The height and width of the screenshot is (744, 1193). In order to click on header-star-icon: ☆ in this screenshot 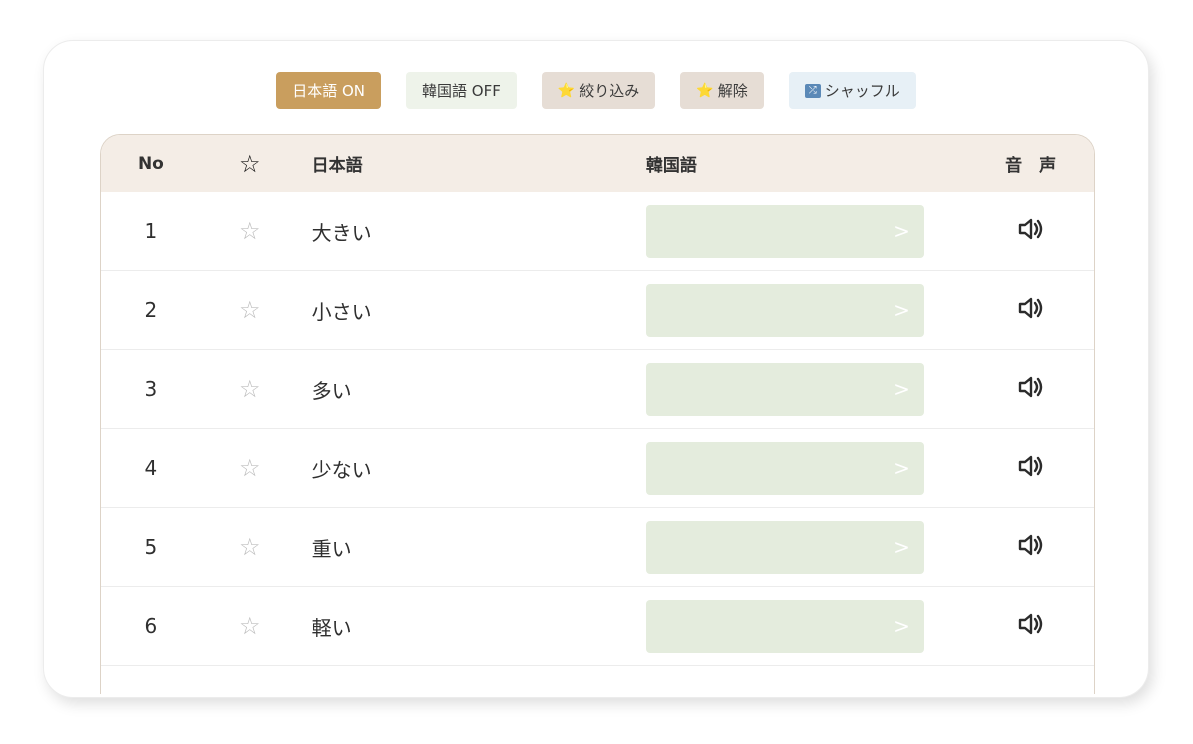, I will do `click(250, 164)`.